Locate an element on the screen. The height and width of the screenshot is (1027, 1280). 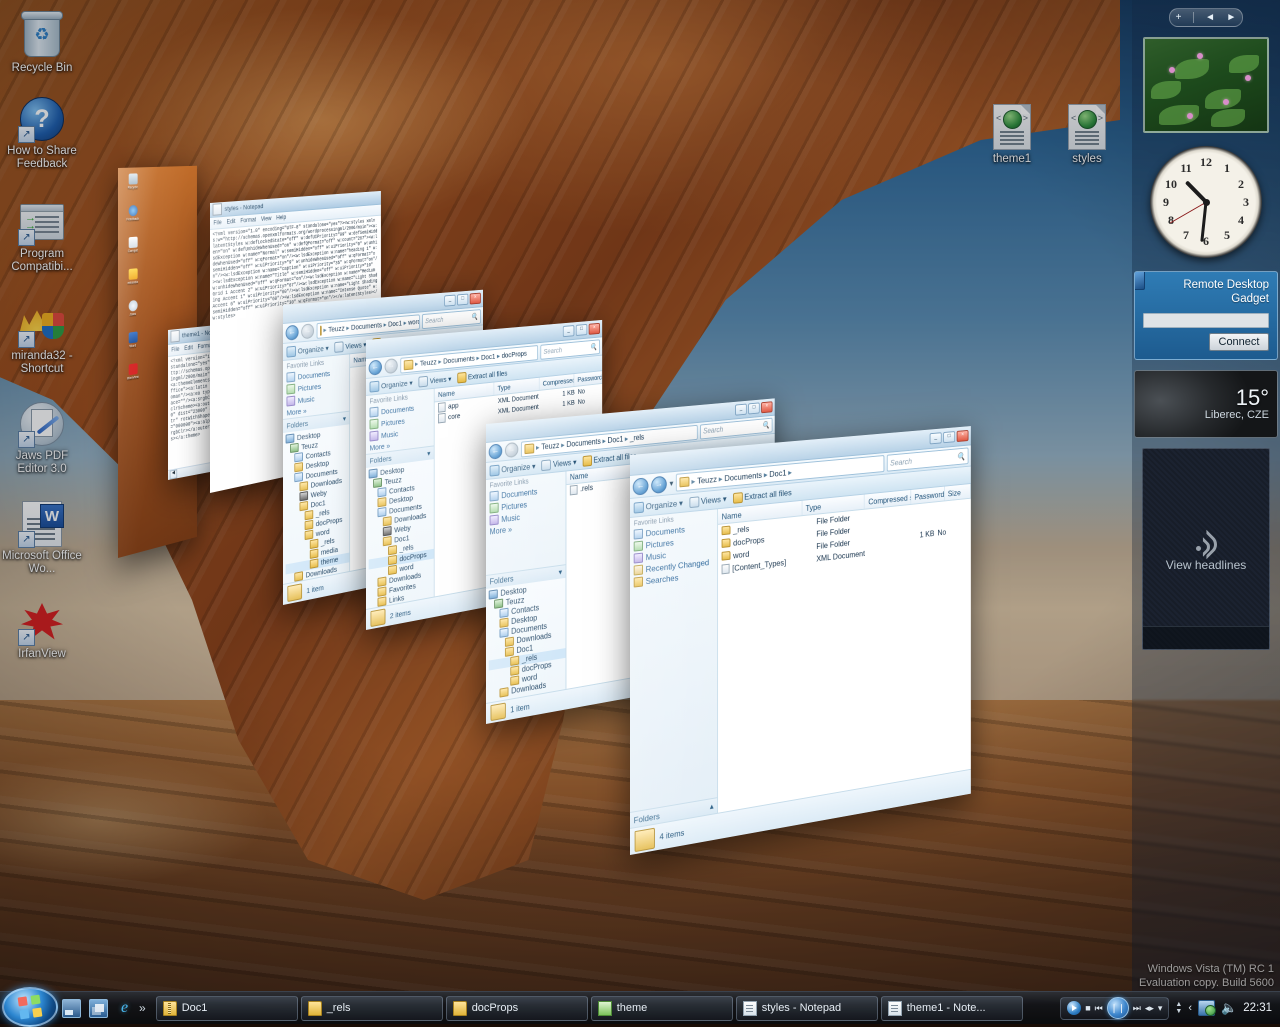
gadget-remote-desktop: Remote Desktop Gadget Connect is located at coordinates (1206, 315).